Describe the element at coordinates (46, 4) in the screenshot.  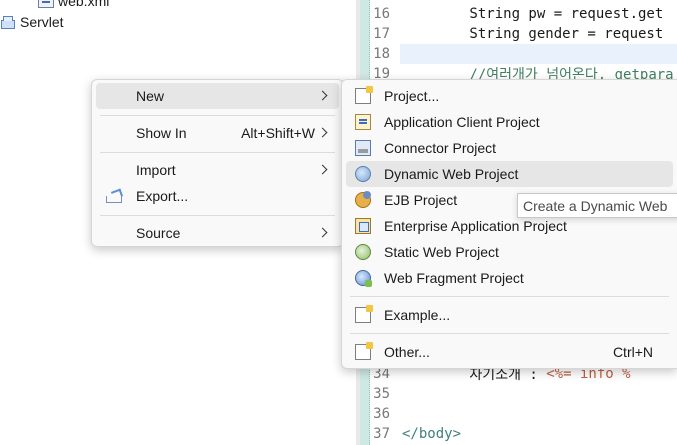
I see `xml-file-icon` at that location.